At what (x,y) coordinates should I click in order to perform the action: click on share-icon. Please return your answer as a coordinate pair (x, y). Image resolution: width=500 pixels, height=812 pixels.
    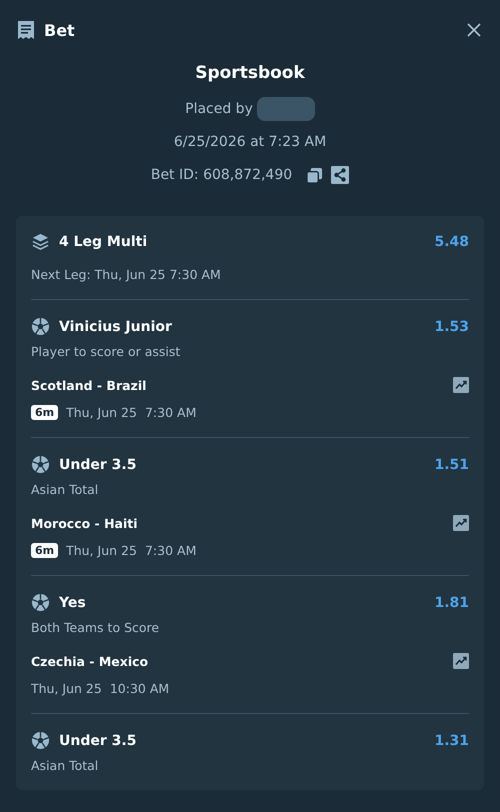
    Looking at the image, I should click on (340, 175).